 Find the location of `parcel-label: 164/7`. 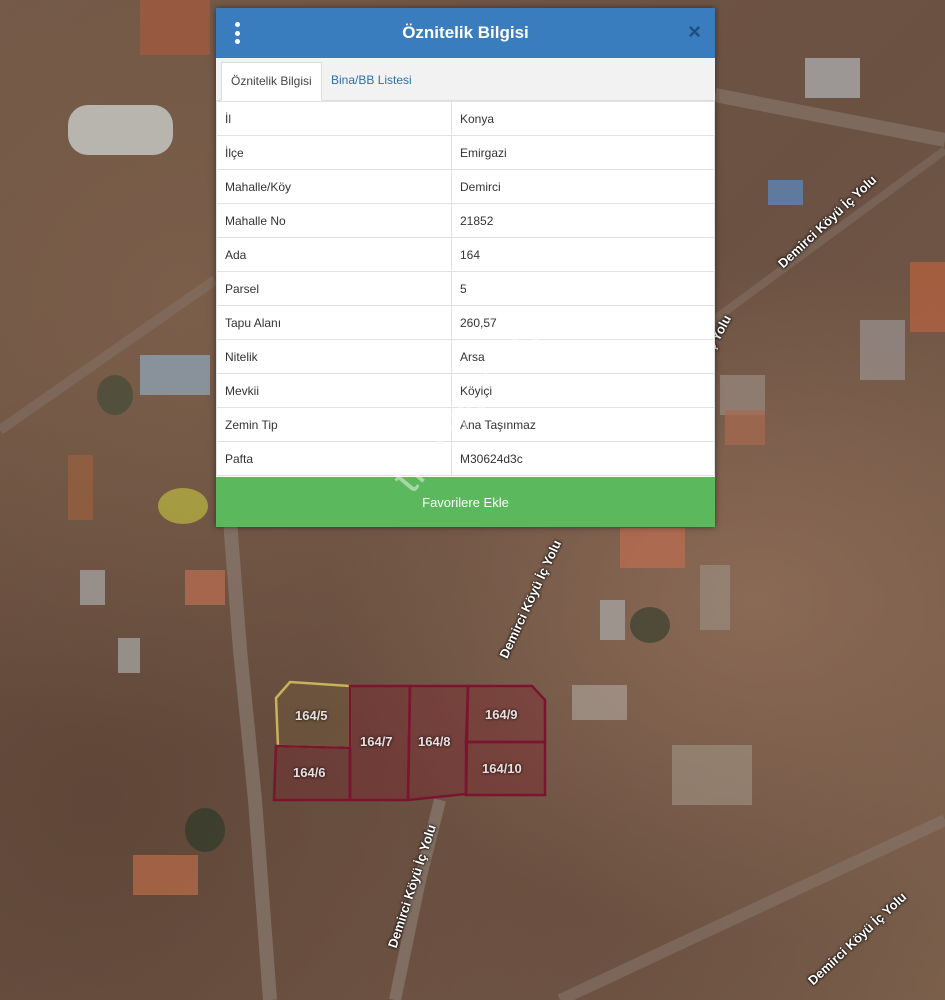

parcel-label: 164/7 is located at coordinates (376, 741).